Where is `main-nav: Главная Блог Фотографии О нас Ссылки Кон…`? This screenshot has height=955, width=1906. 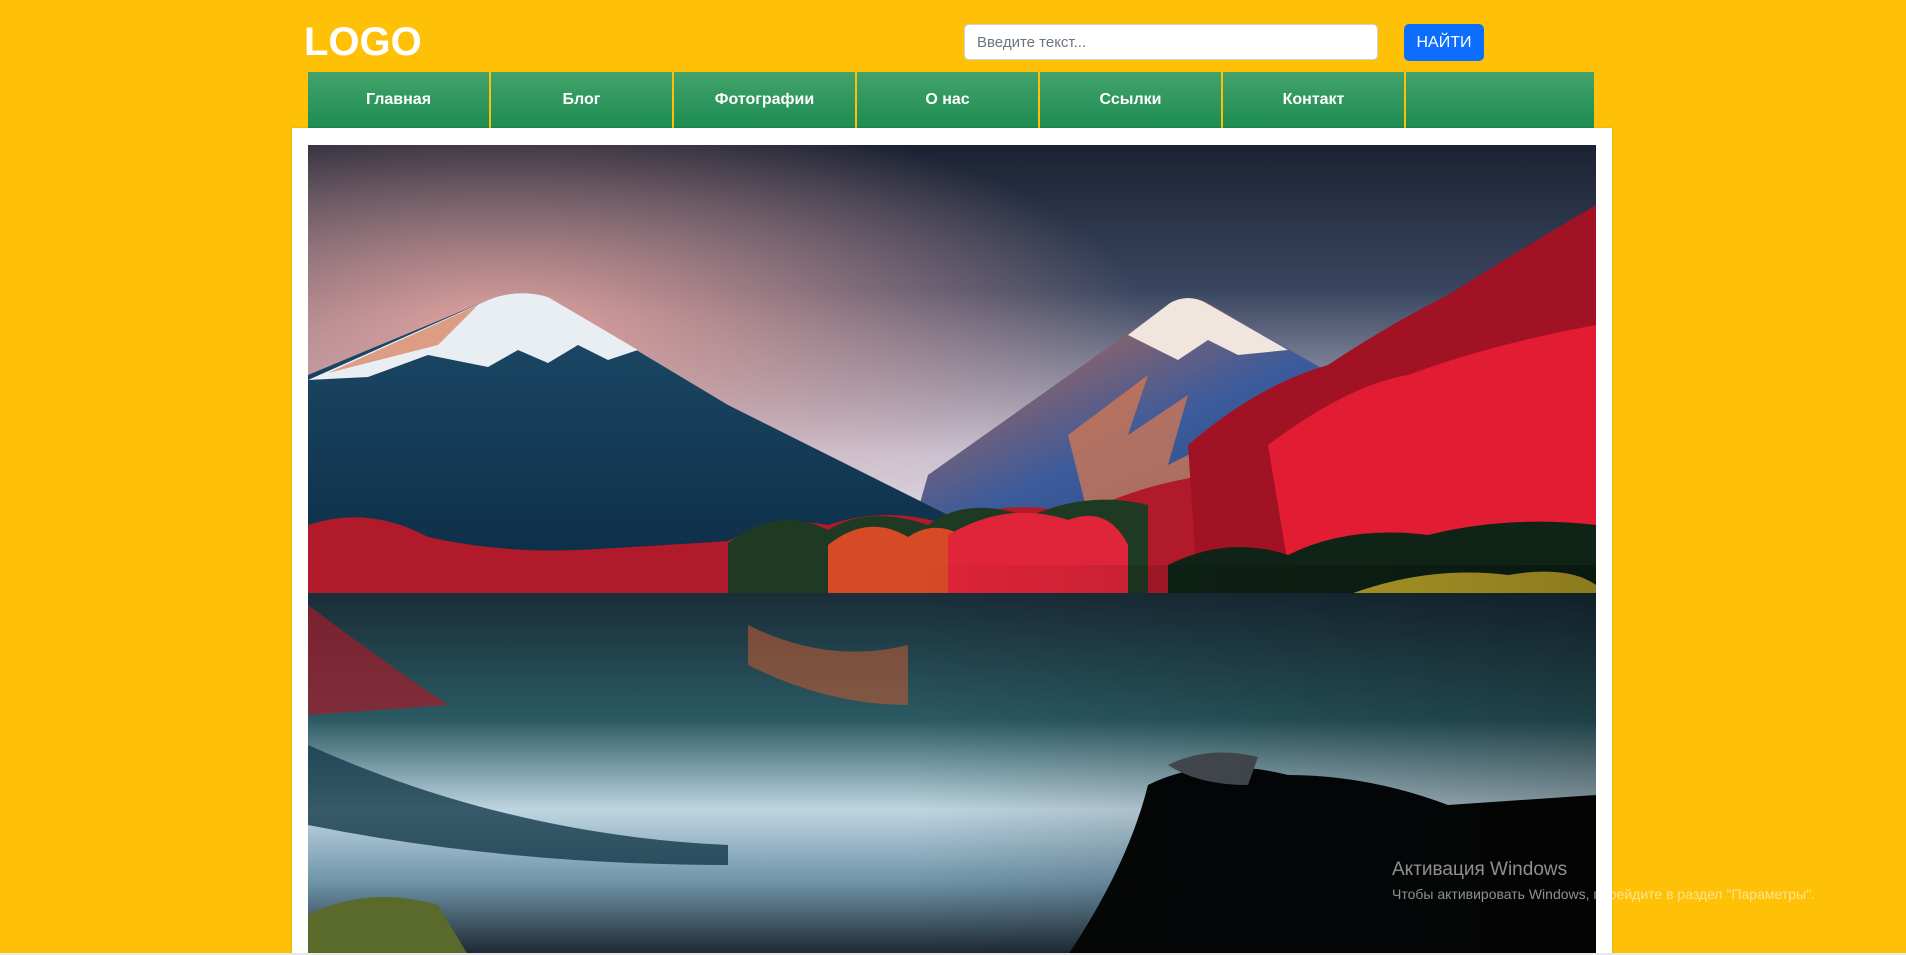 main-nav: Главная Блог Фотографии О нас Ссылки Кон… is located at coordinates (951, 100).